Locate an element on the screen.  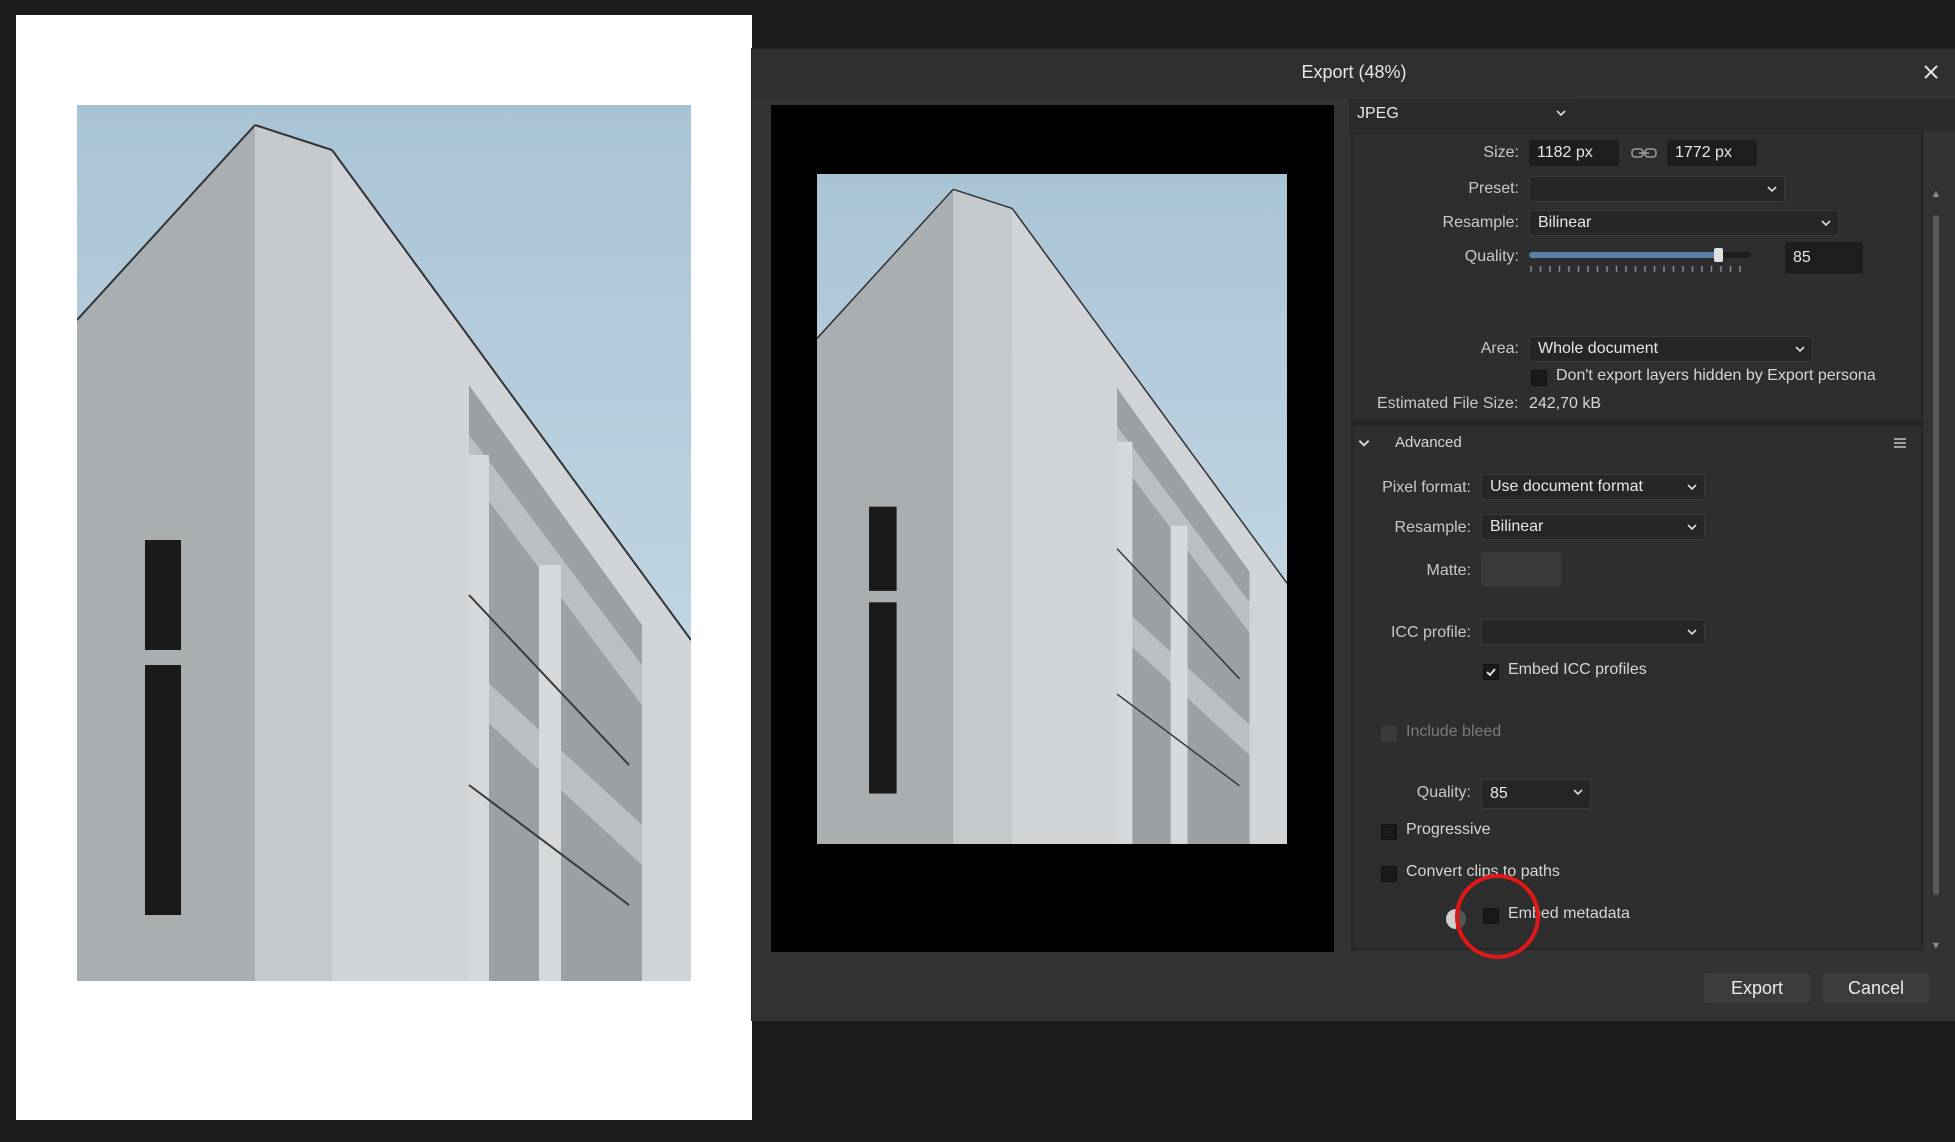
dialog-titlebar: Export (48%) is located at coordinates (1353, 73).